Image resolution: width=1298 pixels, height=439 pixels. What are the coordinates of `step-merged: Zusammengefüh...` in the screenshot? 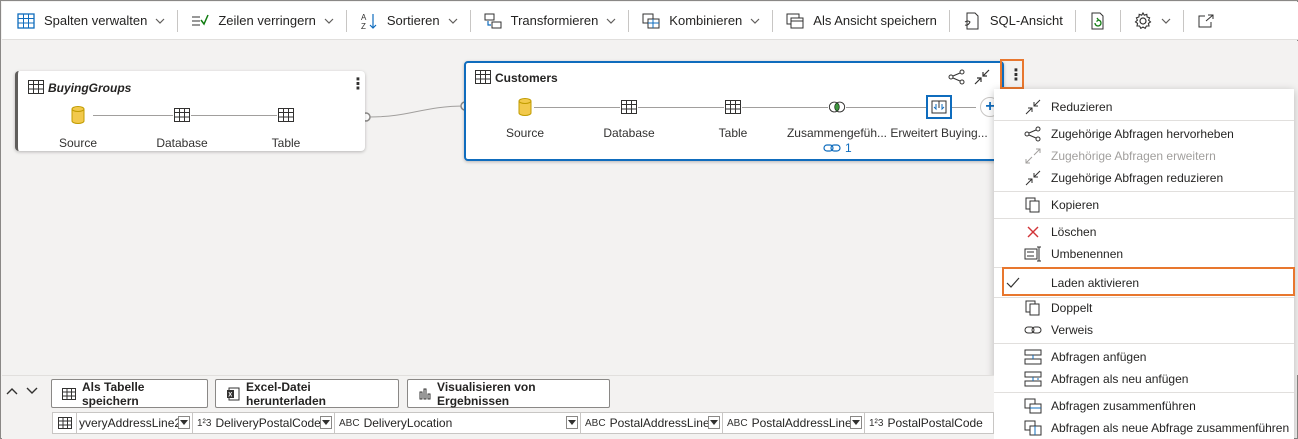 It's located at (837, 119).